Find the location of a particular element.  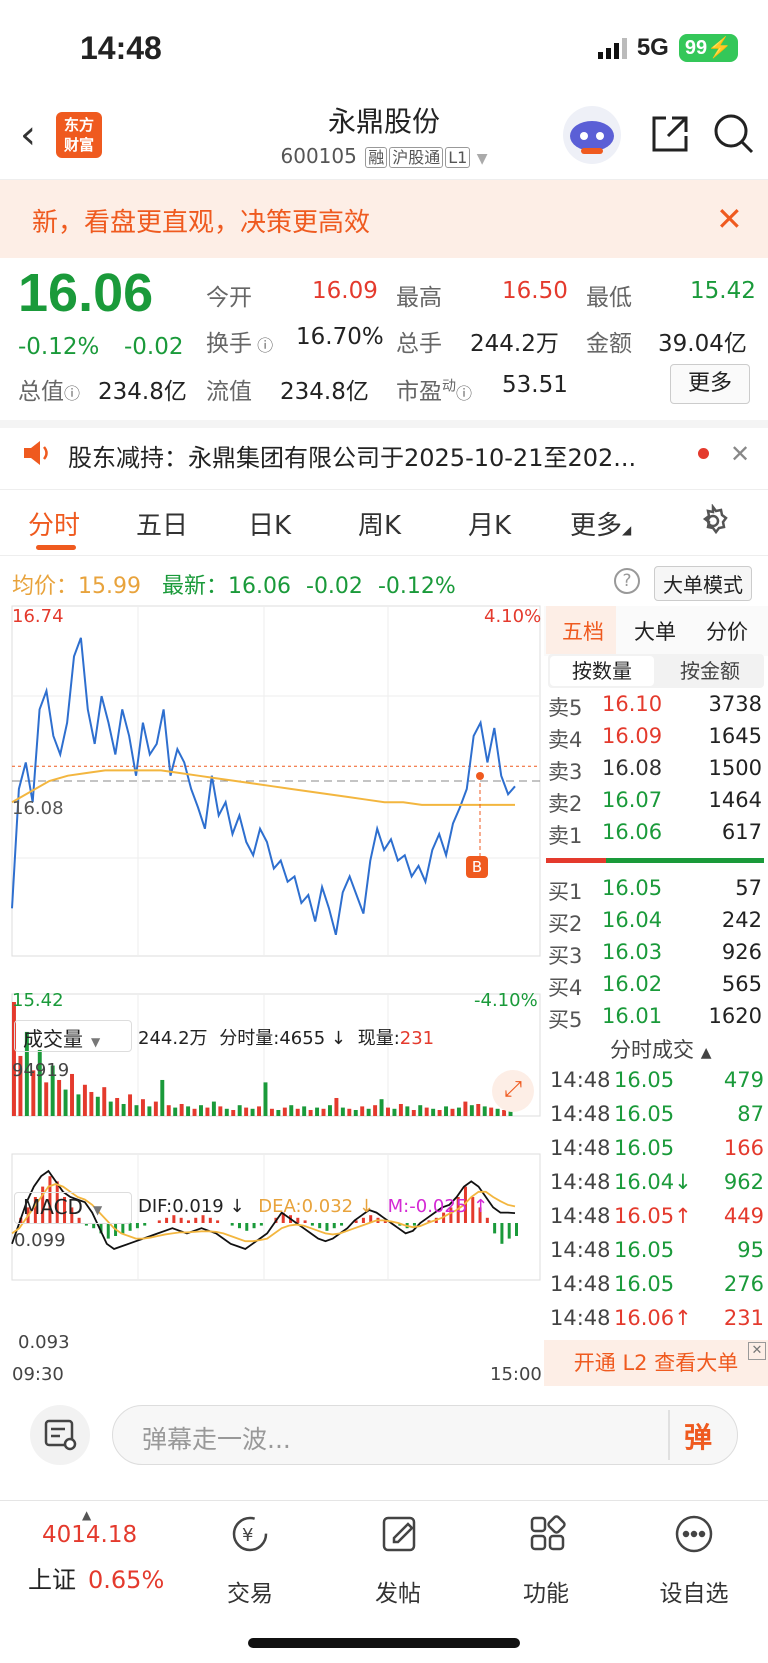

expand-icon: ⤢ is located at coordinates (513, 1091).